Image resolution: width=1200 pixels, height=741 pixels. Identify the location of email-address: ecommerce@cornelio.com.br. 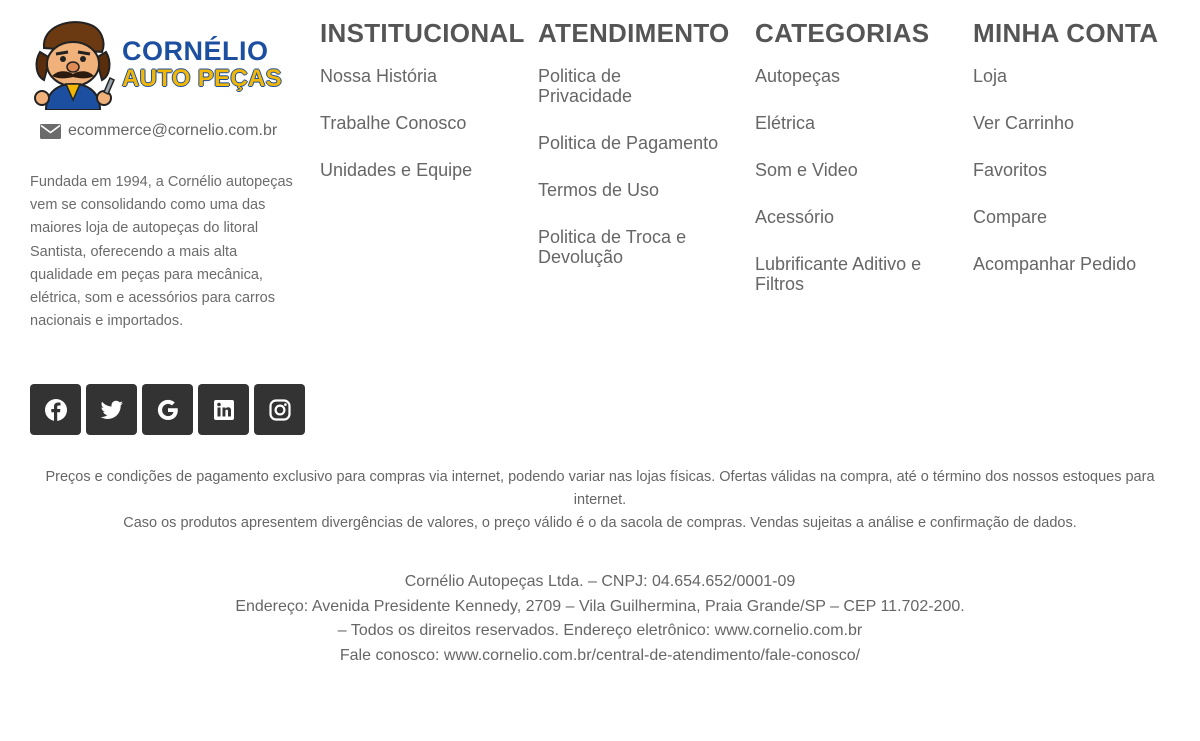
(173, 130).